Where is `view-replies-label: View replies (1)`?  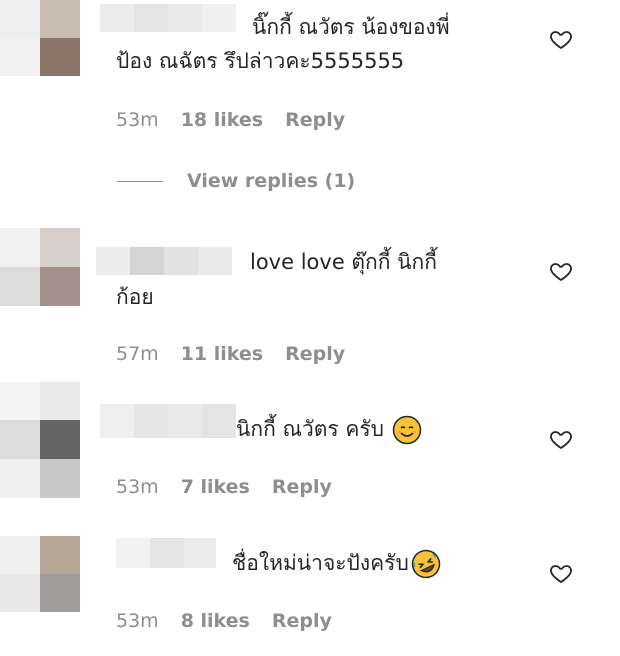
view-replies-label: View replies (1) is located at coordinates (271, 181).